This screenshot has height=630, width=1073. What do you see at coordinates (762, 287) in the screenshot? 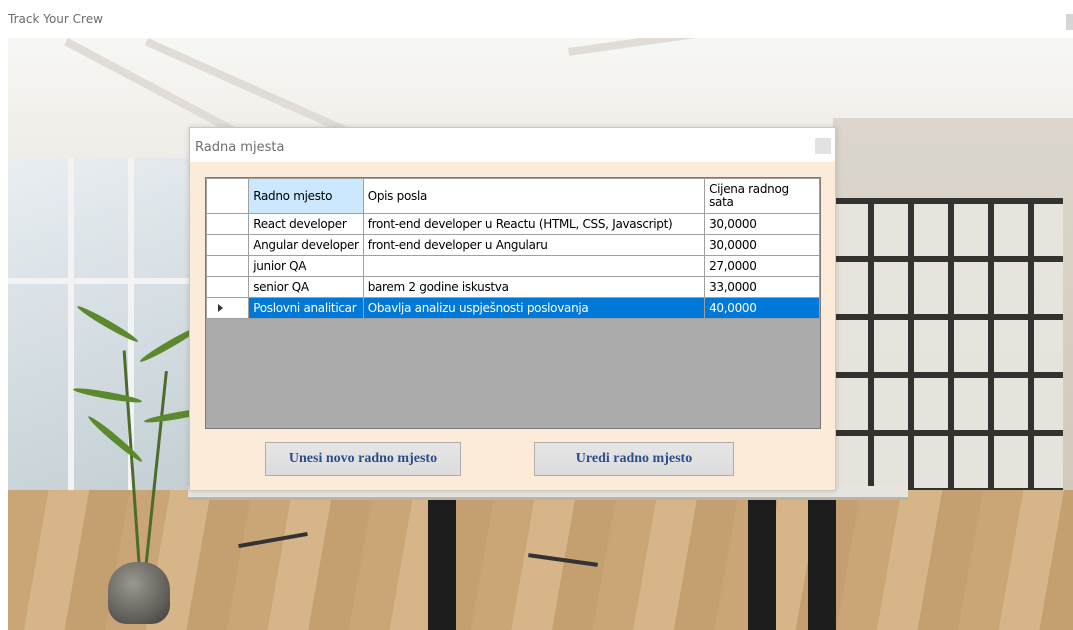
I see `cell-cijena: 33,0000` at bounding box center [762, 287].